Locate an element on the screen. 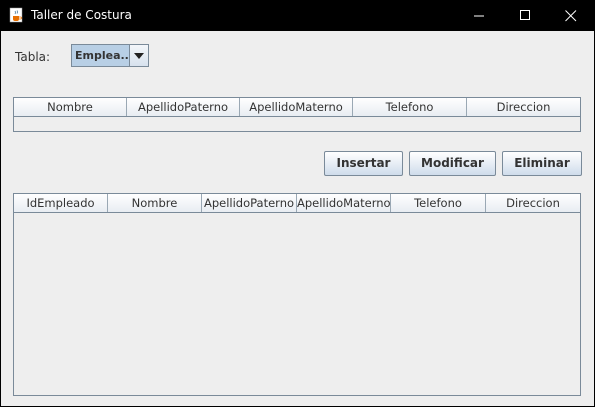  modificar-button: Modificar is located at coordinates (452, 163).